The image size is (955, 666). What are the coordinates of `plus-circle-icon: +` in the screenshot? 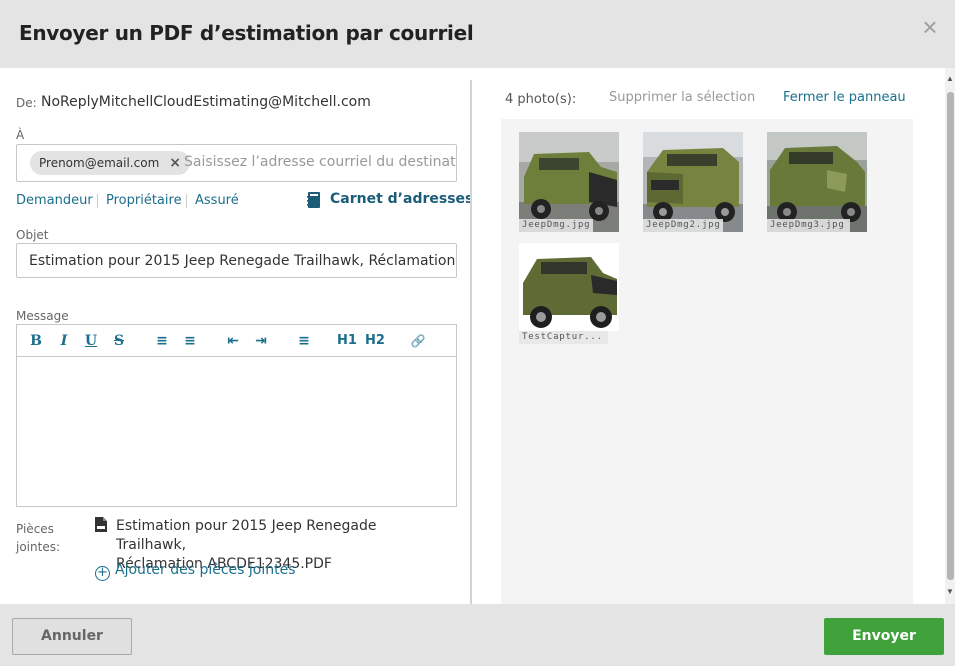 It's located at (102, 573).